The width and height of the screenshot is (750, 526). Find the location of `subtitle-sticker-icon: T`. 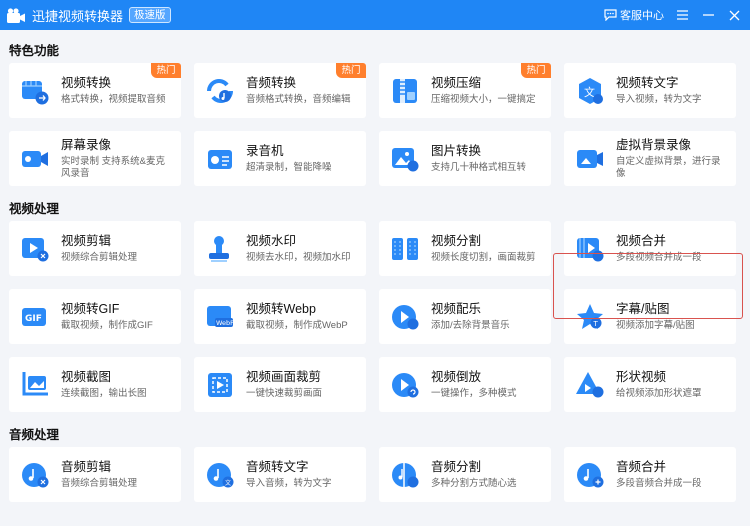

subtitle-sticker-icon: T is located at coordinates (590, 317).